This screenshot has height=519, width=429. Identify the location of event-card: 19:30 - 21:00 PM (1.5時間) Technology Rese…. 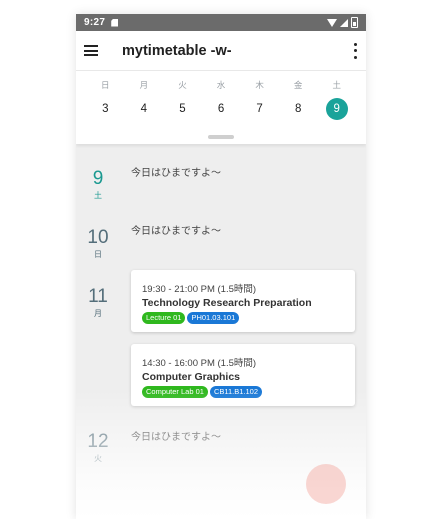
(243, 301).